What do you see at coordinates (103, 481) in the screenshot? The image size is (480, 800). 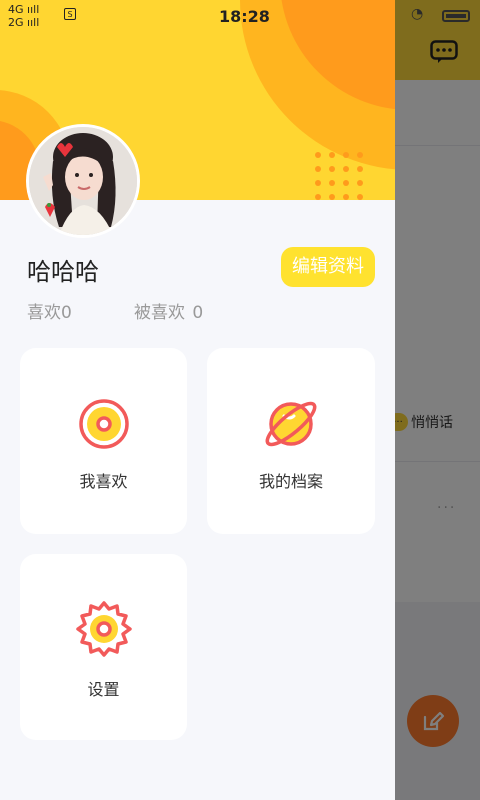 I see `menu-label: 我喜欢` at bounding box center [103, 481].